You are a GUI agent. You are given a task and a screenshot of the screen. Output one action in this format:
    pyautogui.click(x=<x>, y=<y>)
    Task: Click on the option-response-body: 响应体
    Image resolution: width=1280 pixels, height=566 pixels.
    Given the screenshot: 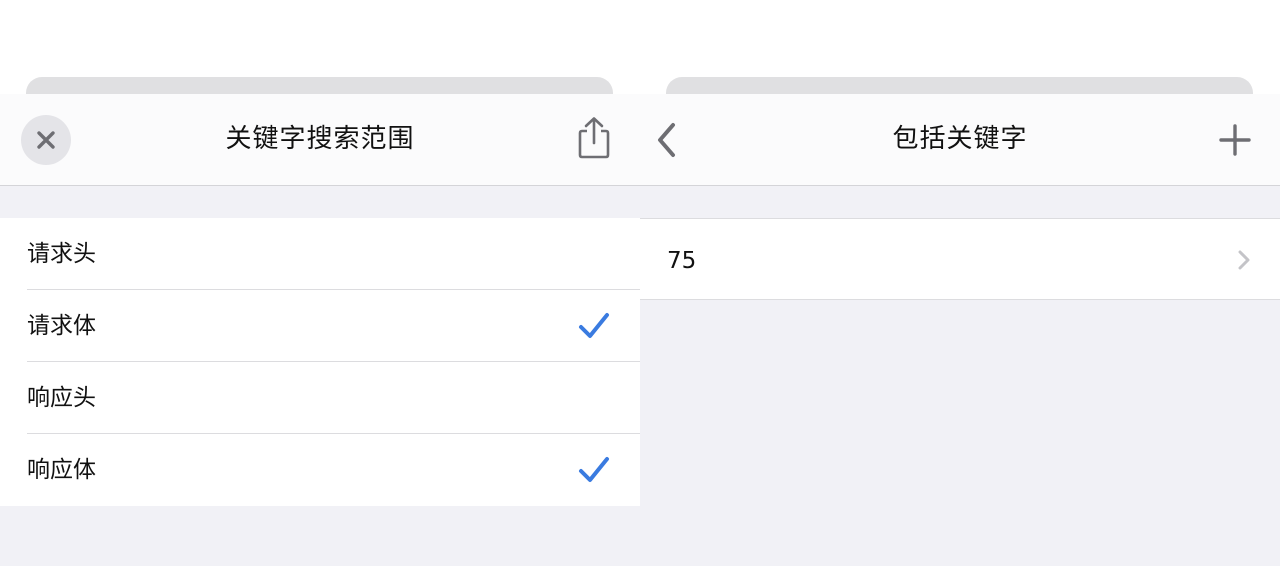 What is the action you would take?
    pyautogui.click(x=320, y=470)
    